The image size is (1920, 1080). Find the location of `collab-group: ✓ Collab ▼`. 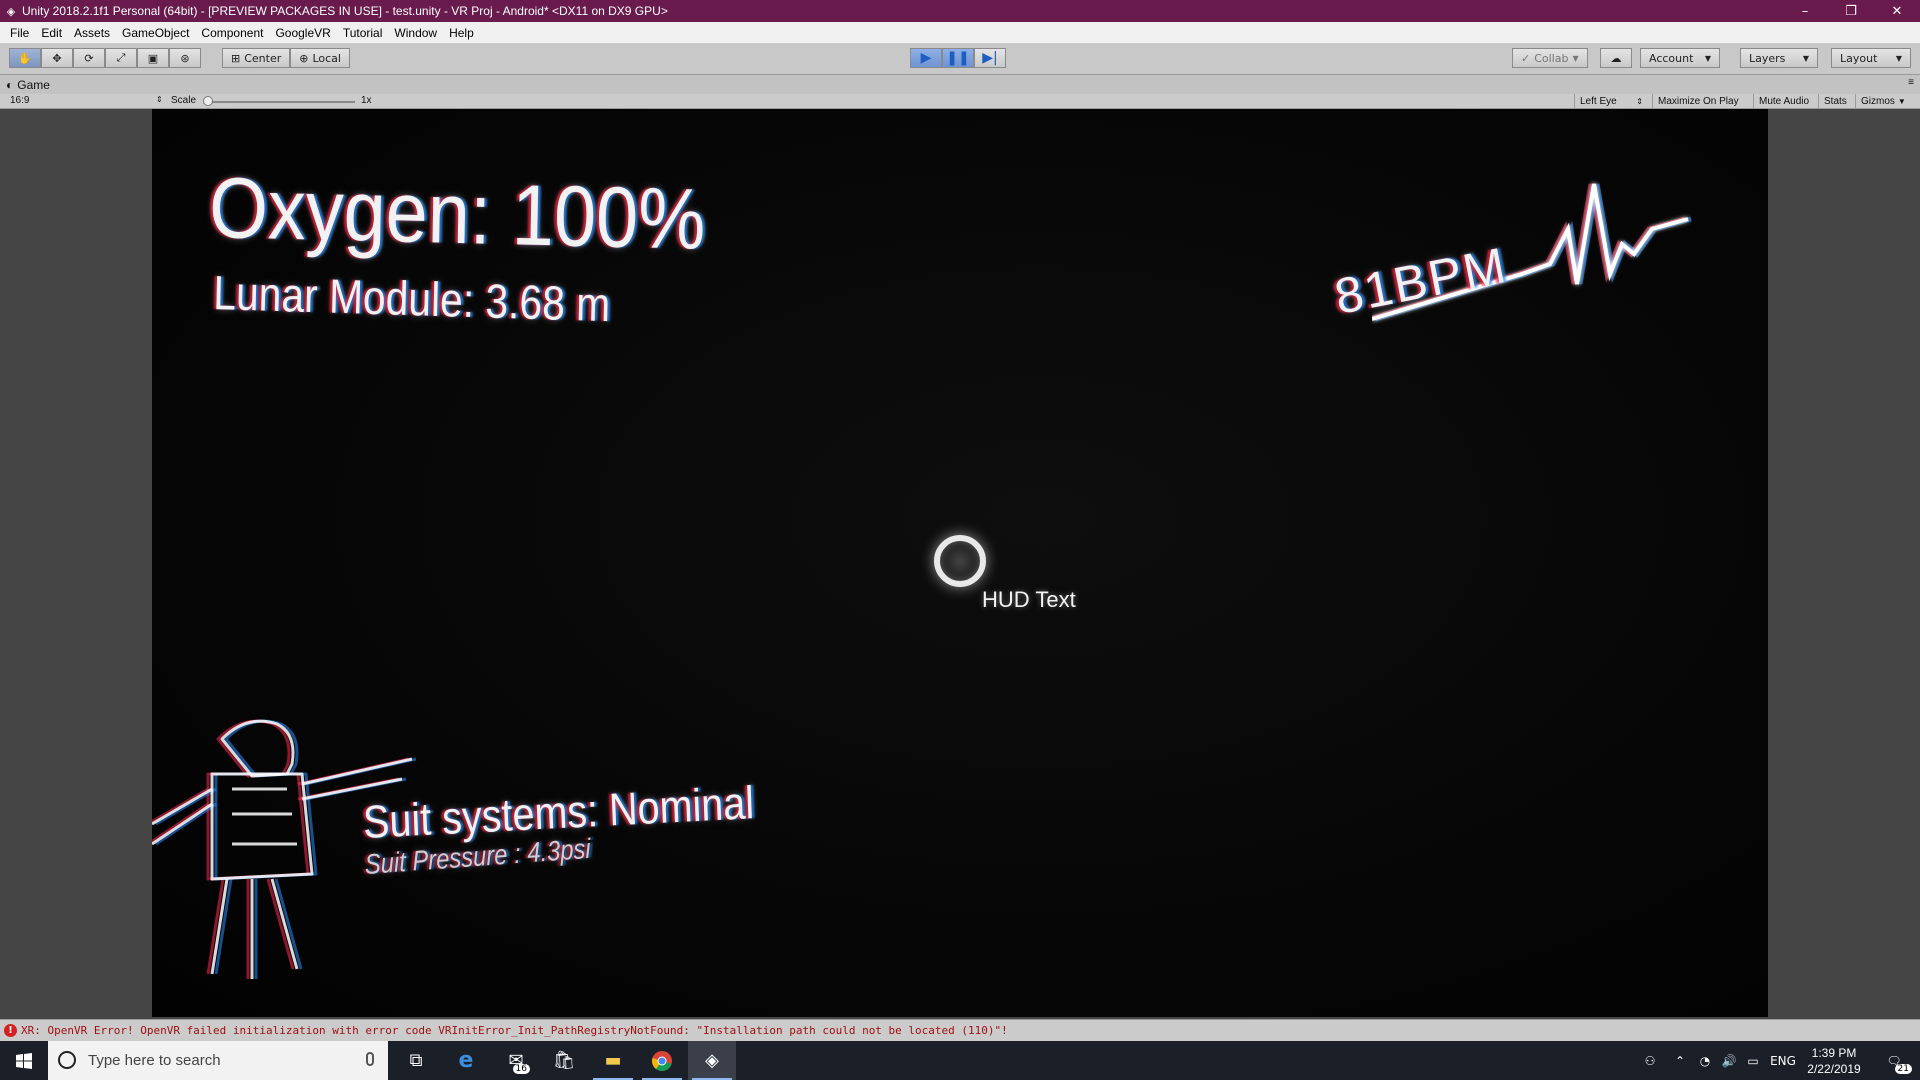

collab-group: ✓ Collab ▼ is located at coordinates (1550, 58).